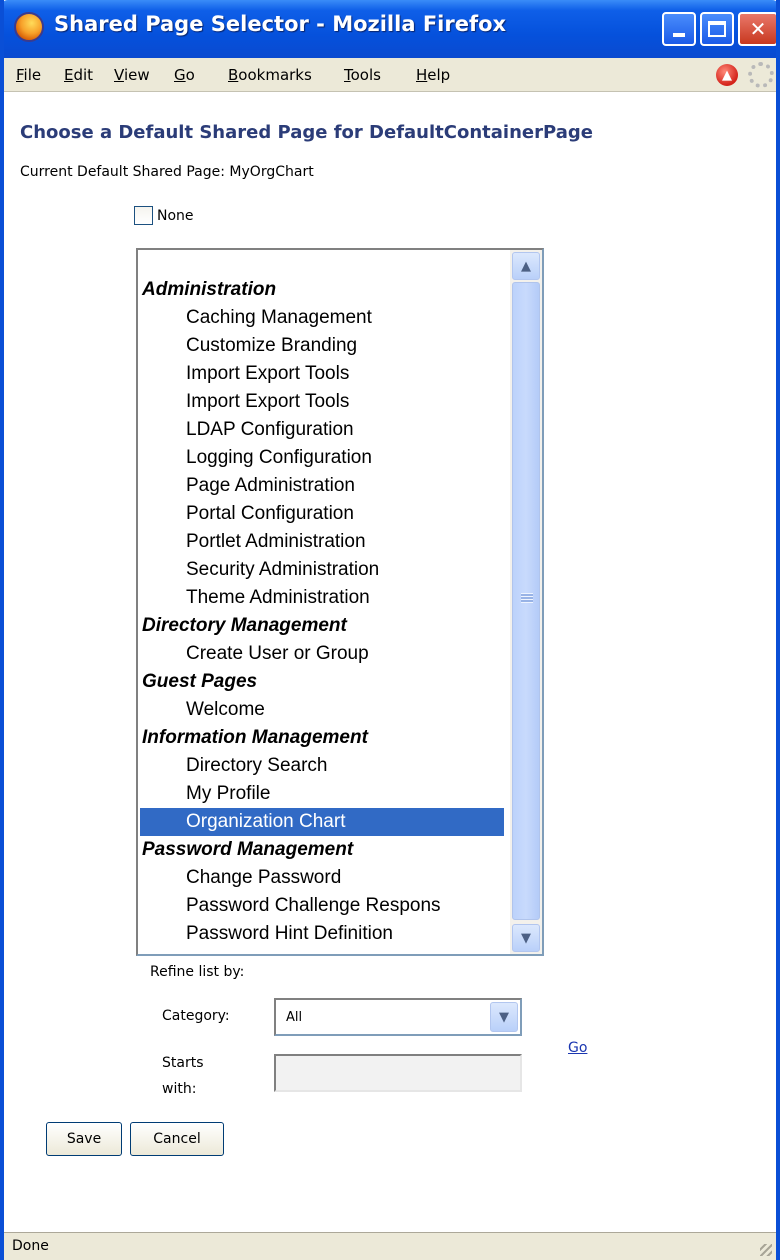 The height and width of the screenshot is (1260, 780). I want to click on list-group-header: Directory Management, so click(244, 625).